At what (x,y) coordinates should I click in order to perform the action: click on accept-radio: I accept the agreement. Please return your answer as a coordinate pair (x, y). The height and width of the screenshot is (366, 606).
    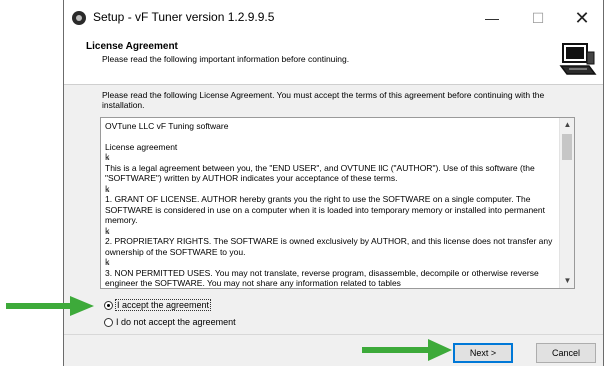
    Looking at the image, I should click on (158, 305).